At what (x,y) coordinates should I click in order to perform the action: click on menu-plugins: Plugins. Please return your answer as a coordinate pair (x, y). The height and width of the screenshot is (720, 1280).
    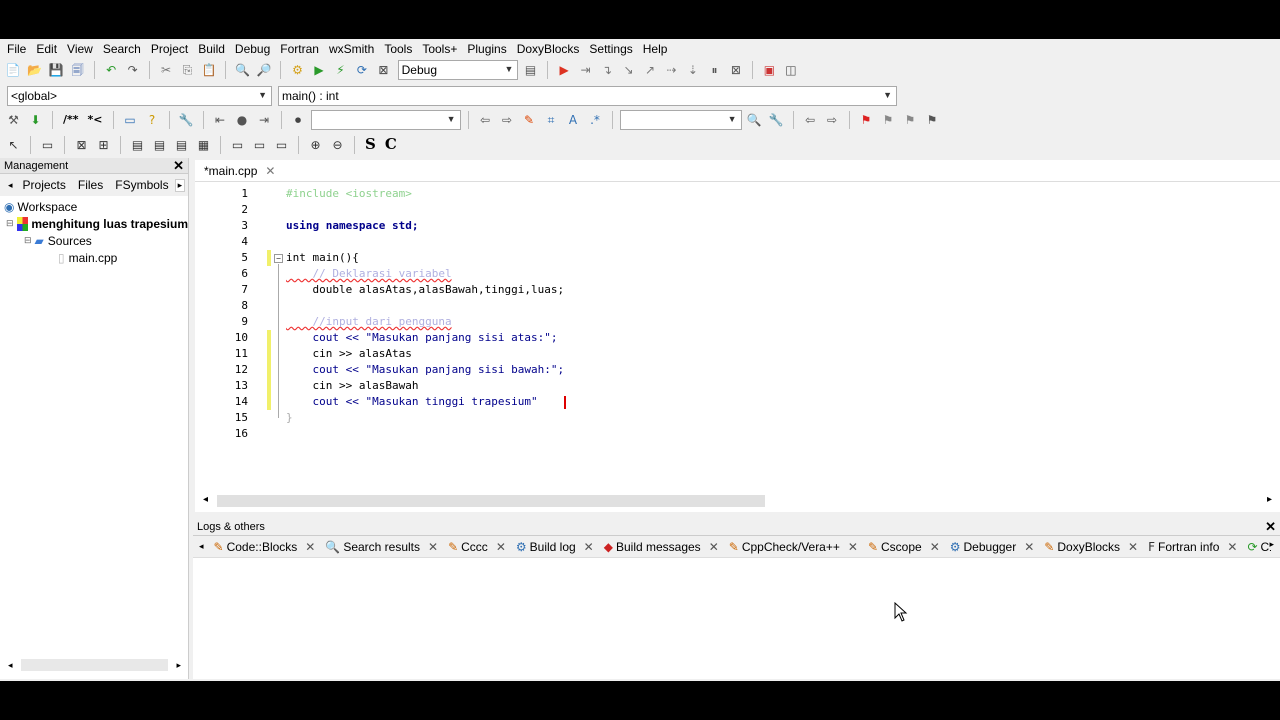
    Looking at the image, I should click on (486, 49).